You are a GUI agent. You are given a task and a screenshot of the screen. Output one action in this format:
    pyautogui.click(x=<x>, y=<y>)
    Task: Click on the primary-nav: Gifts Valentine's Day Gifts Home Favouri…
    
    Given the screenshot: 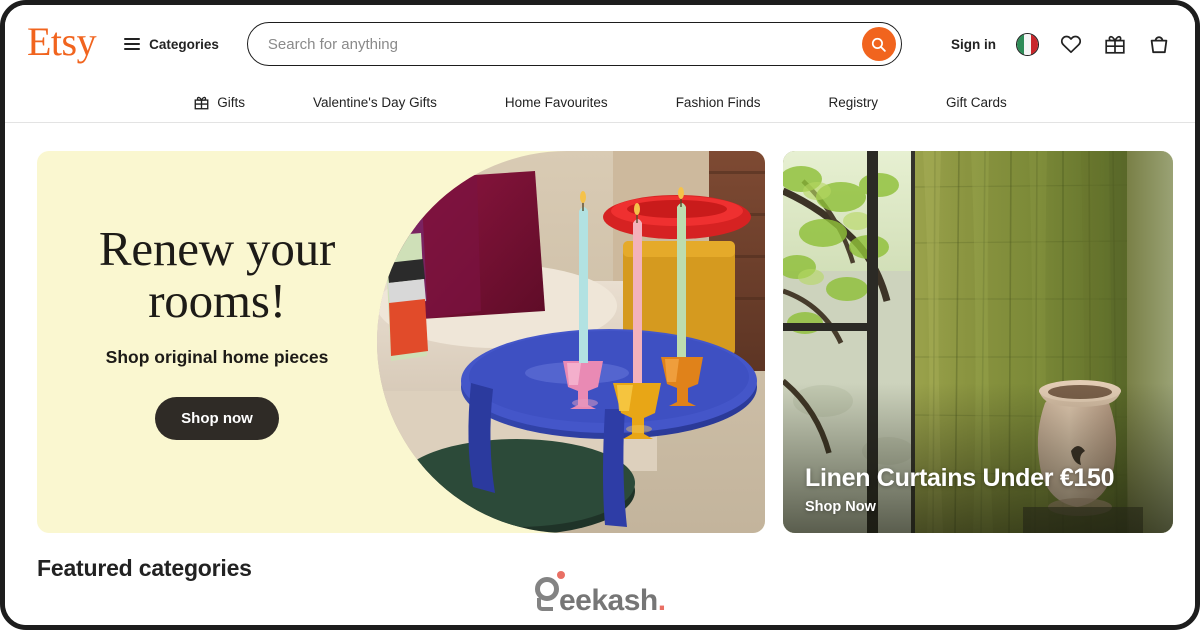 What is the action you would take?
    pyautogui.click(x=600, y=103)
    